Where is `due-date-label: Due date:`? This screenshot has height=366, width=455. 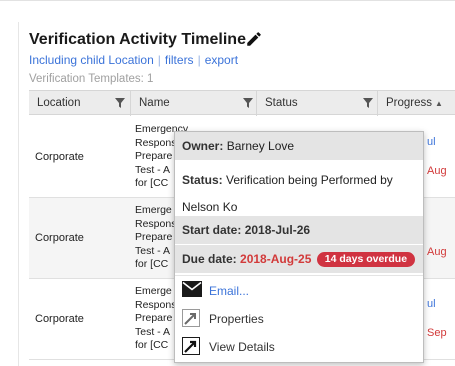
due-date-label: Due date: is located at coordinates (209, 259).